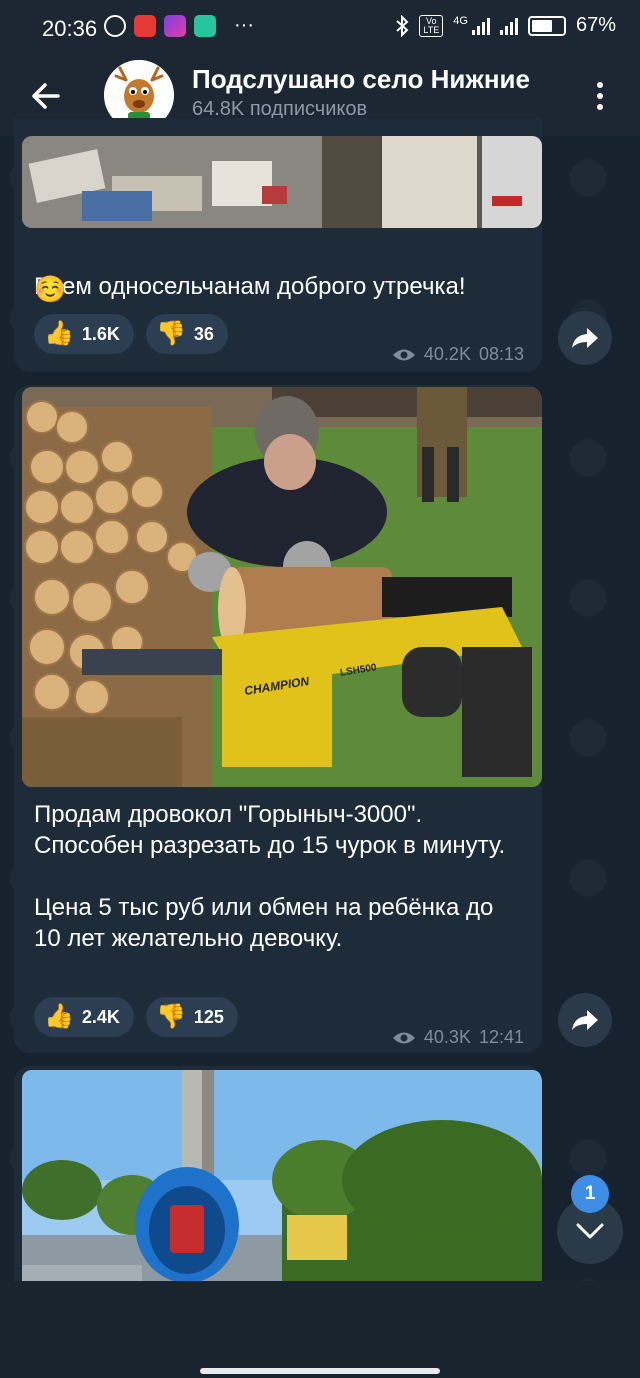 This screenshot has width=640, height=1378. What do you see at coordinates (501, 354) in the screenshot?
I see `post-time: 08:13` at bounding box center [501, 354].